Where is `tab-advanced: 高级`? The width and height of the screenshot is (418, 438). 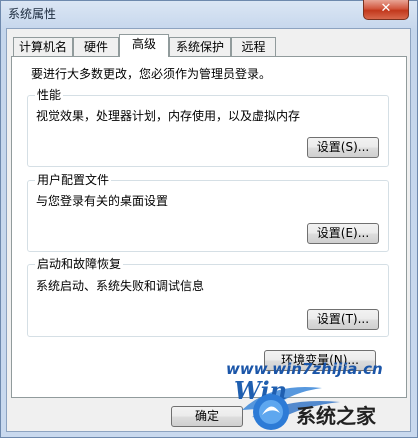
tab-advanced: 高级 is located at coordinates (144, 45).